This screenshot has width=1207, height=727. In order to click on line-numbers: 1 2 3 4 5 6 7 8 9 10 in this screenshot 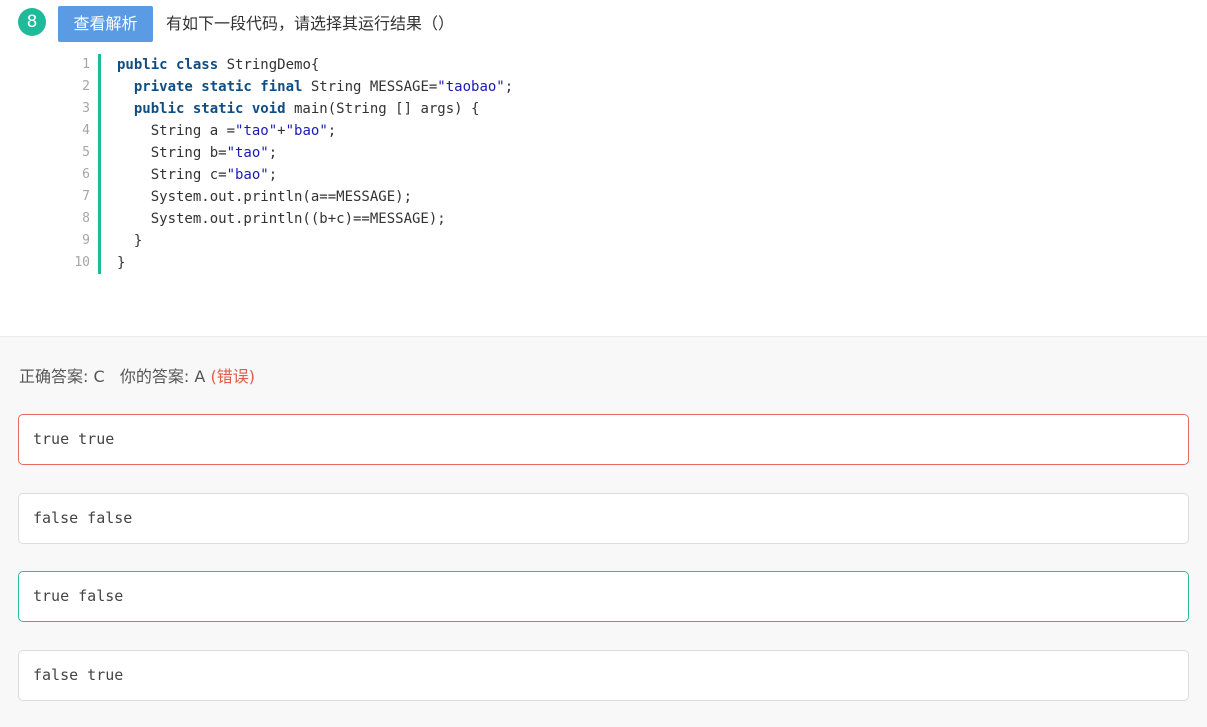, I will do `click(75, 164)`.